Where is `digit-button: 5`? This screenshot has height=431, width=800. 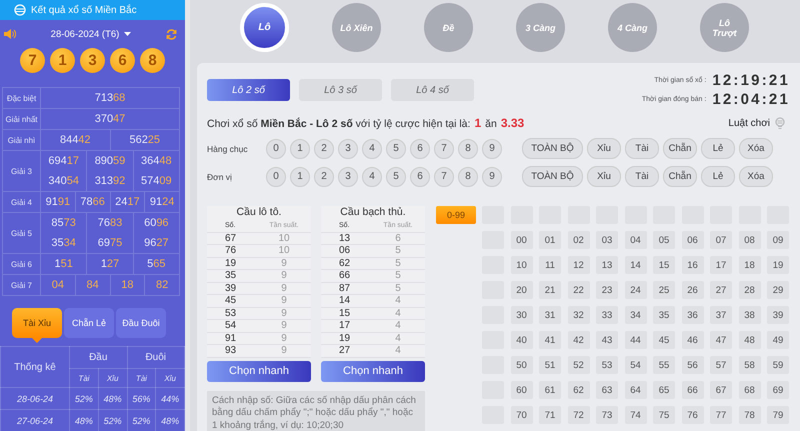 digit-button: 5 is located at coordinates (396, 176).